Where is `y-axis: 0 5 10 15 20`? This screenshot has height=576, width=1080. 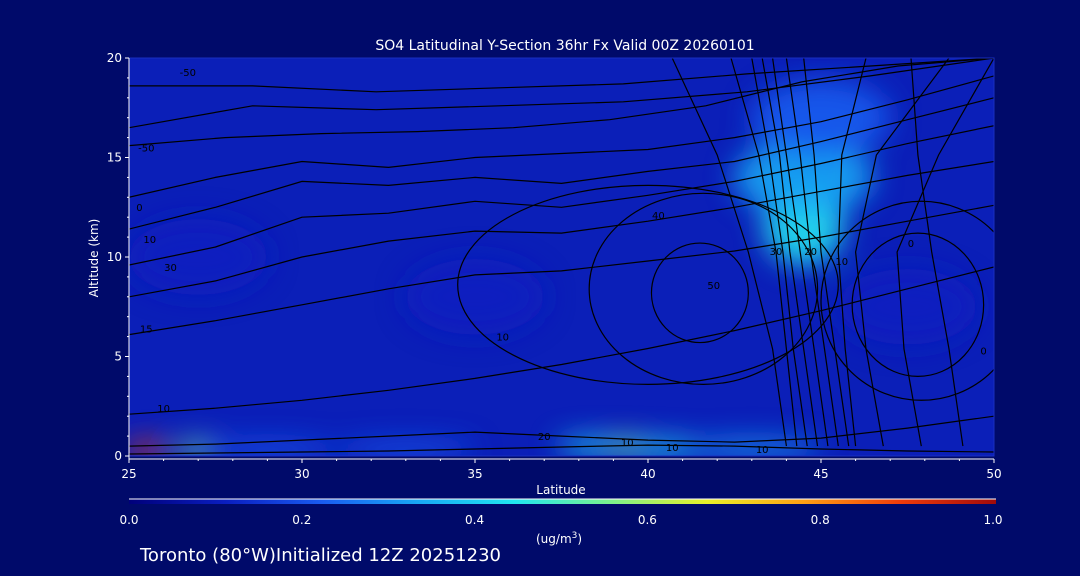 y-axis: 0 5 10 15 20 is located at coordinates (118, 257).